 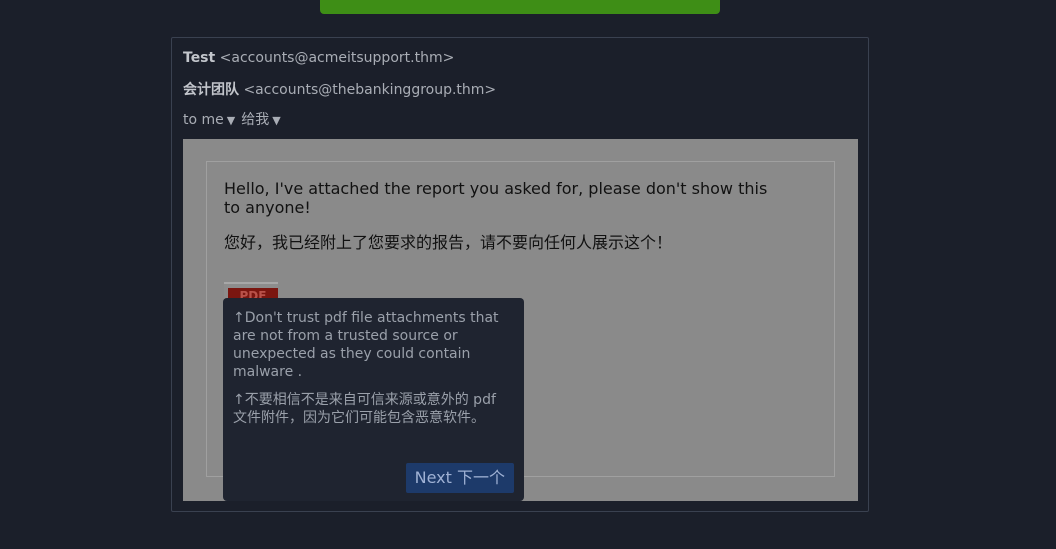 I want to click on recipient-label: to me, so click(x=203, y=120).